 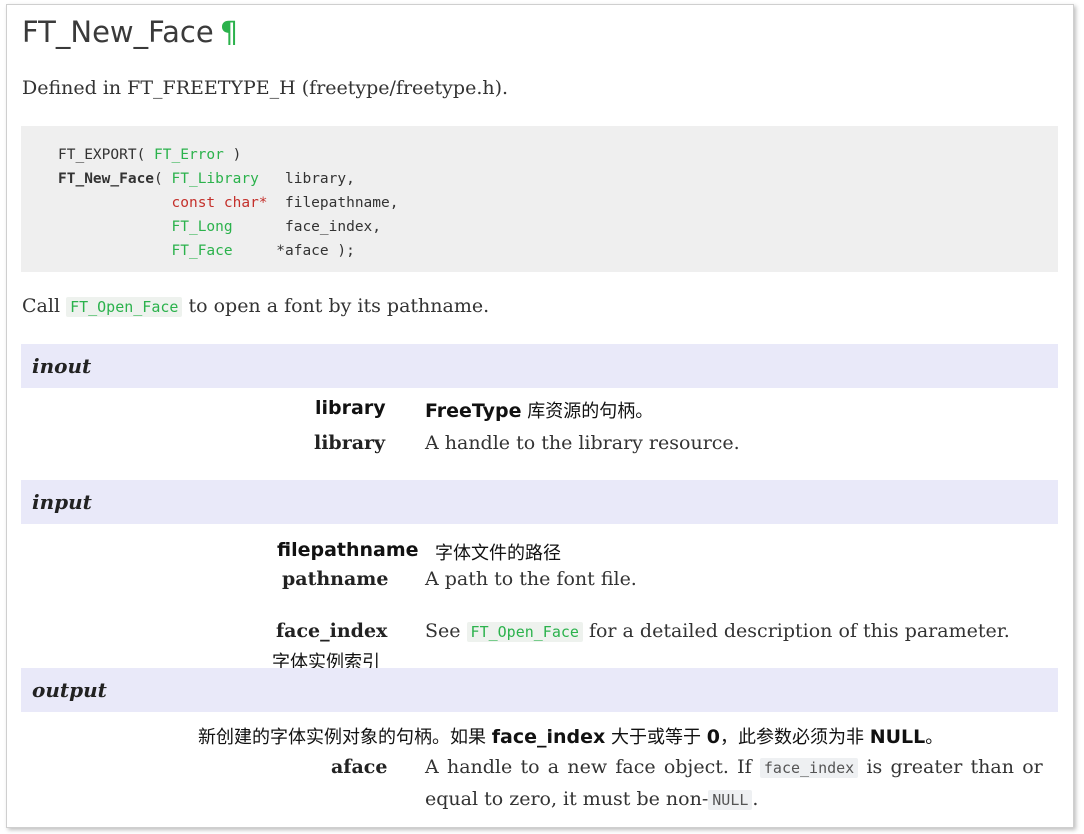 I want to click on cn-text: 。, so click(x=934, y=737).